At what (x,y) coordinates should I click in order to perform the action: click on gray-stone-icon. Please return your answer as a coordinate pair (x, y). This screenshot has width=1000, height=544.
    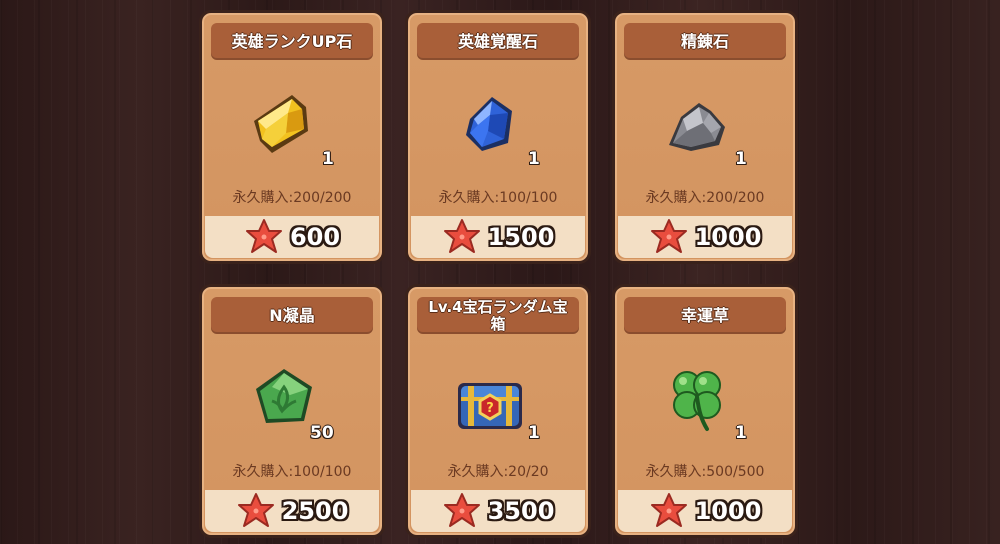
    Looking at the image, I should click on (697, 125).